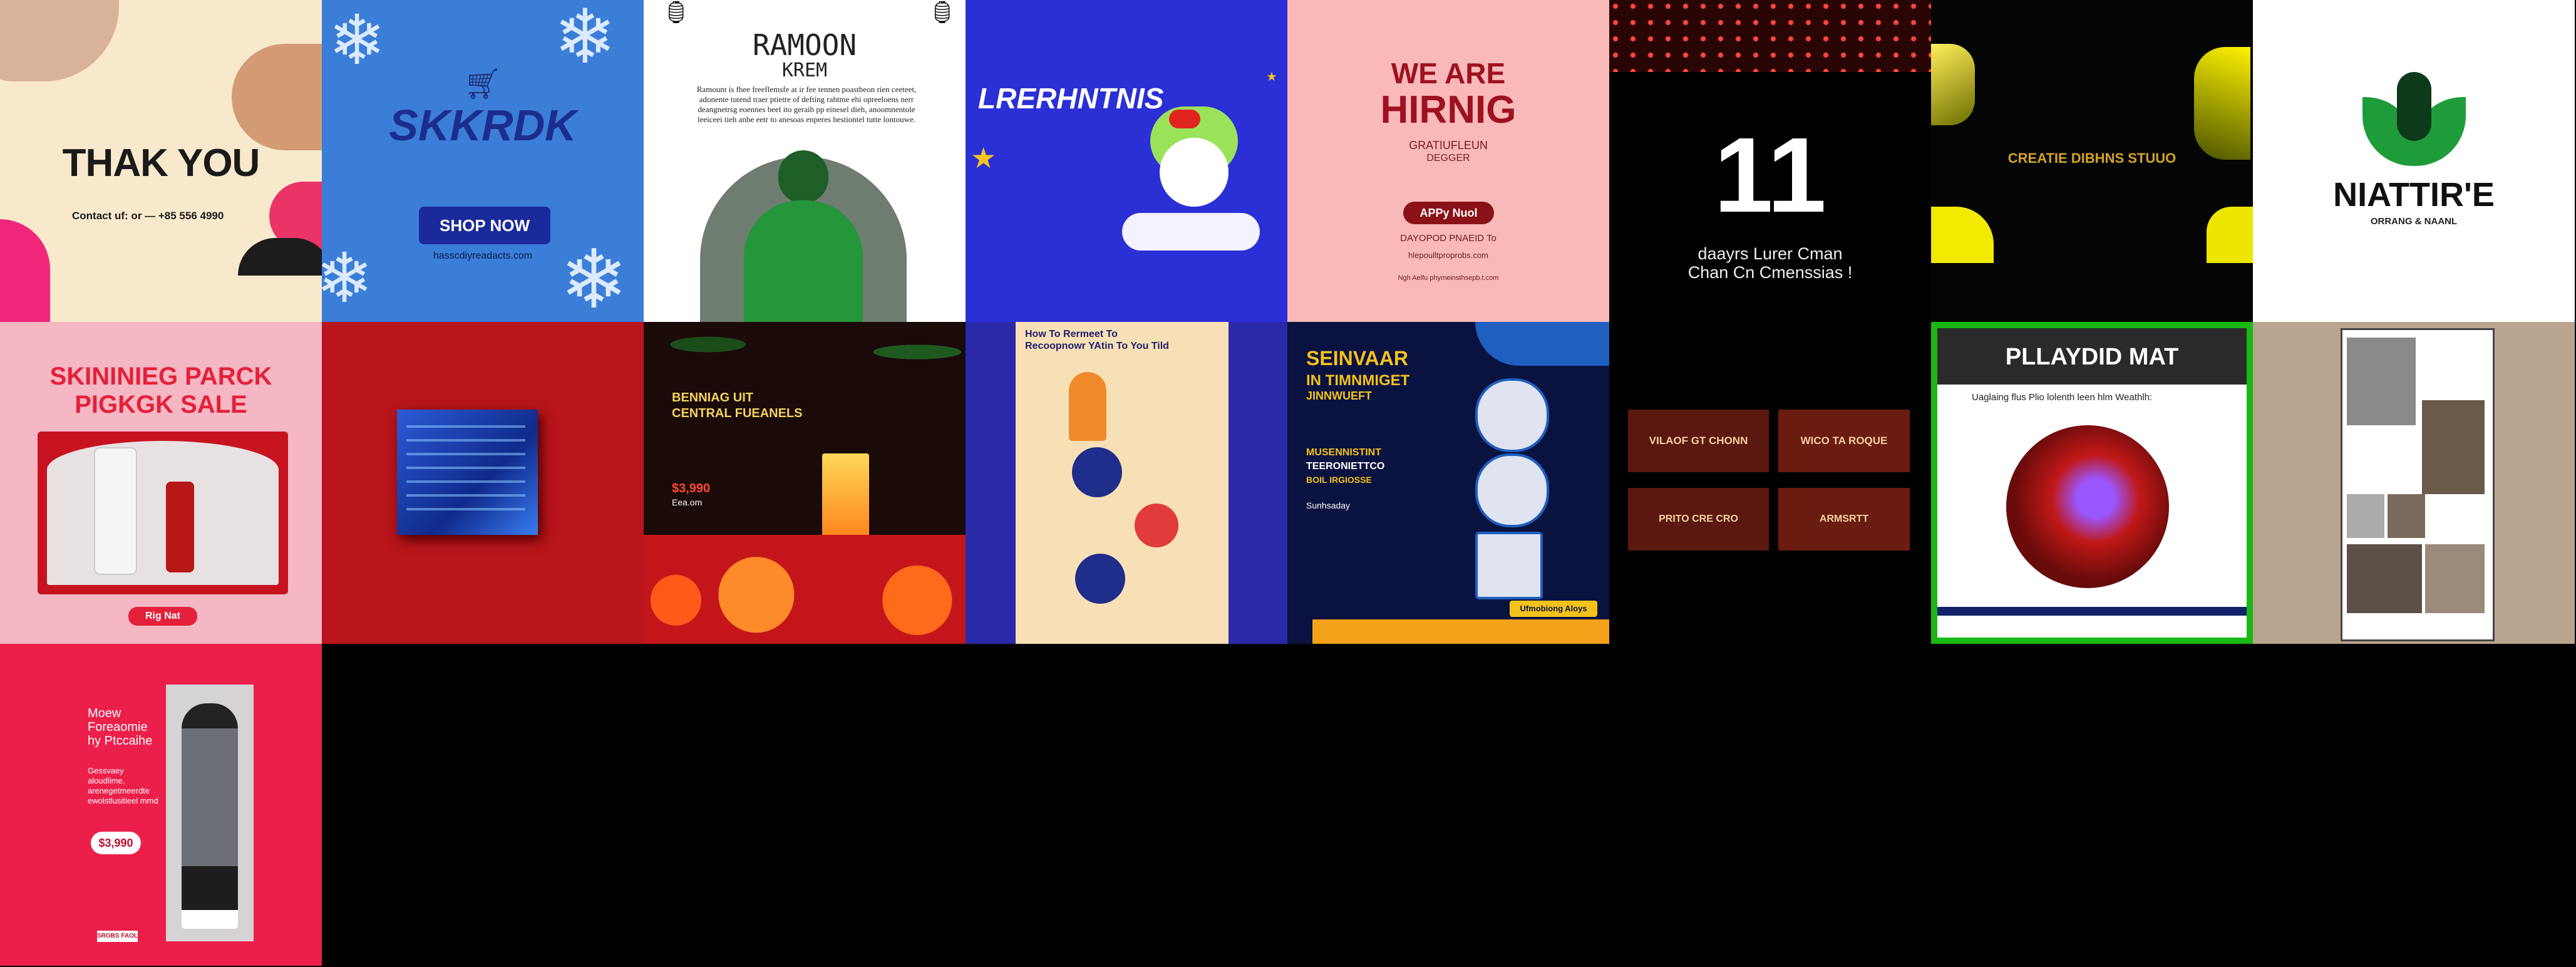 This screenshot has width=2576, height=967. What do you see at coordinates (162, 616) in the screenshot?
I see `shop-button: Rig Nat` at bounding box center [162, 616].